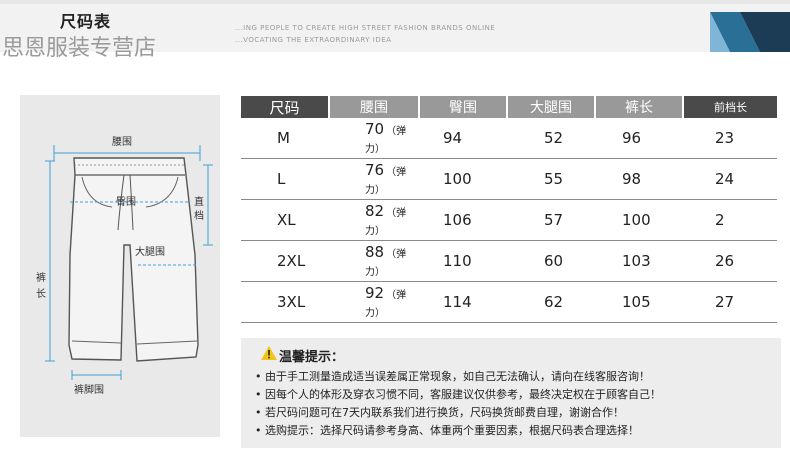 The height and width of the screenshot is (459, 790). I want to click on banner-tagline-2: ...VOCATING THE EXTRAORDINARY IDEA, so click(313, 40).